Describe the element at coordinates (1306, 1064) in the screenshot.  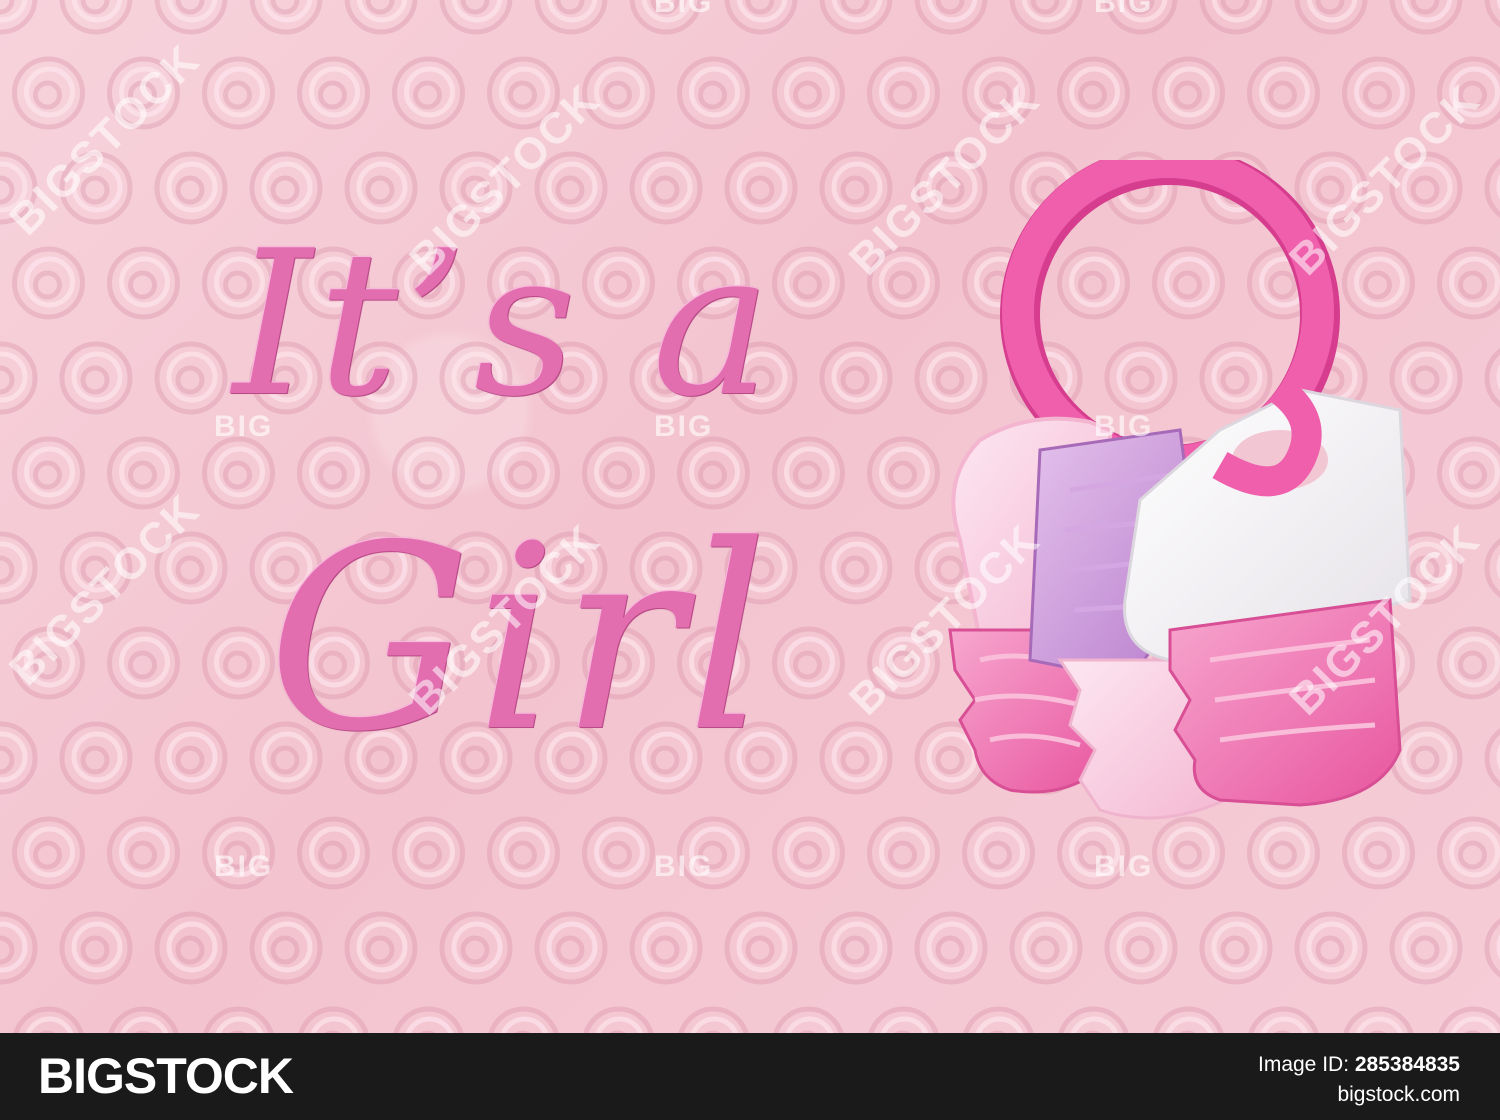
I see `image-id-label: Image ID:` at that location.